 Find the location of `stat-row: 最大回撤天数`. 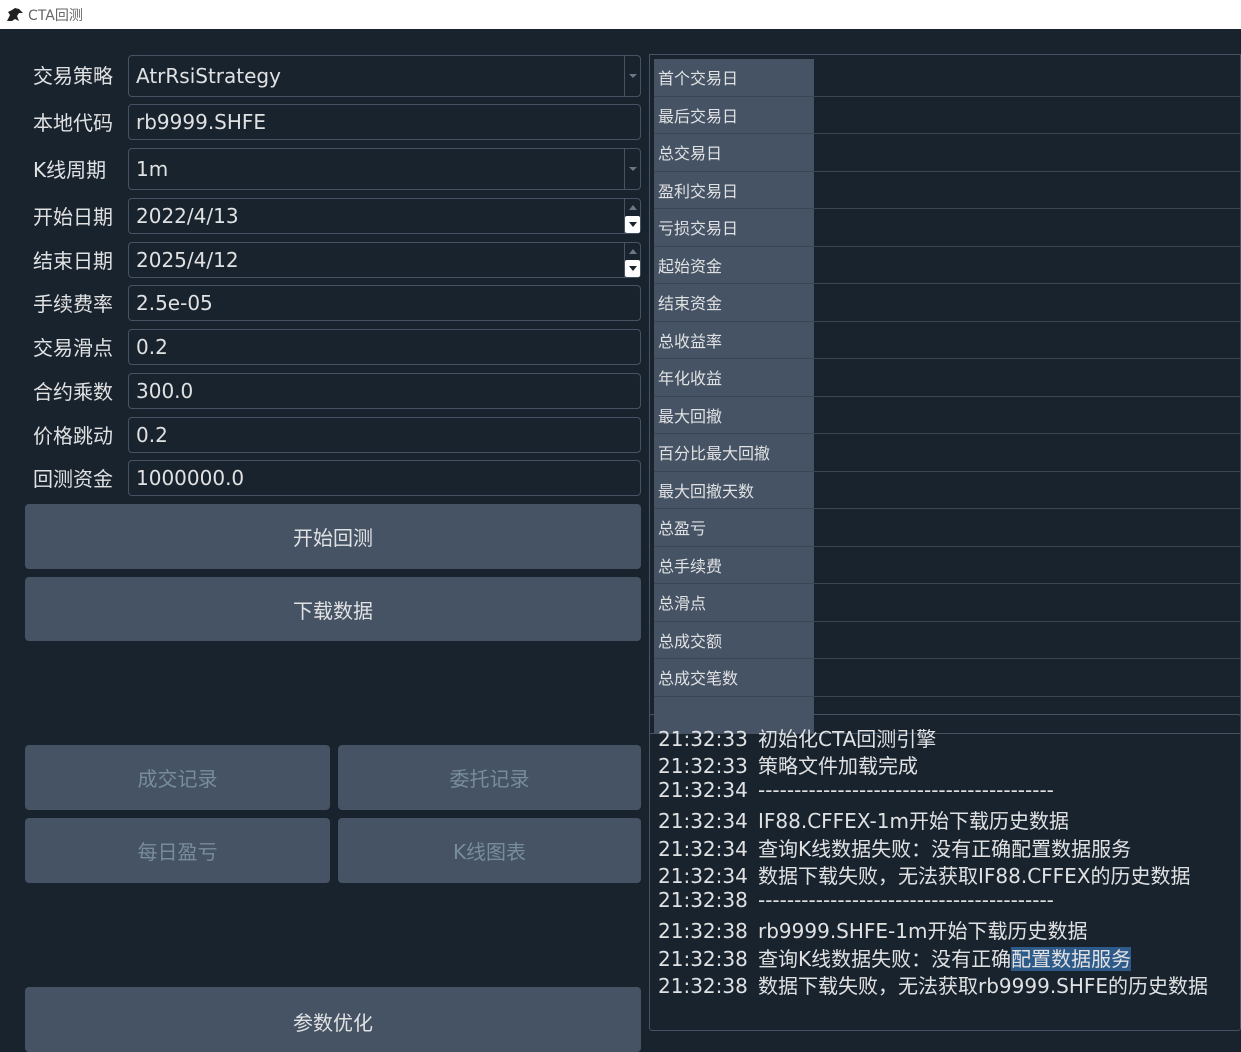

stat-row: 最大回撤天数 is located at coordinates (947, 490).